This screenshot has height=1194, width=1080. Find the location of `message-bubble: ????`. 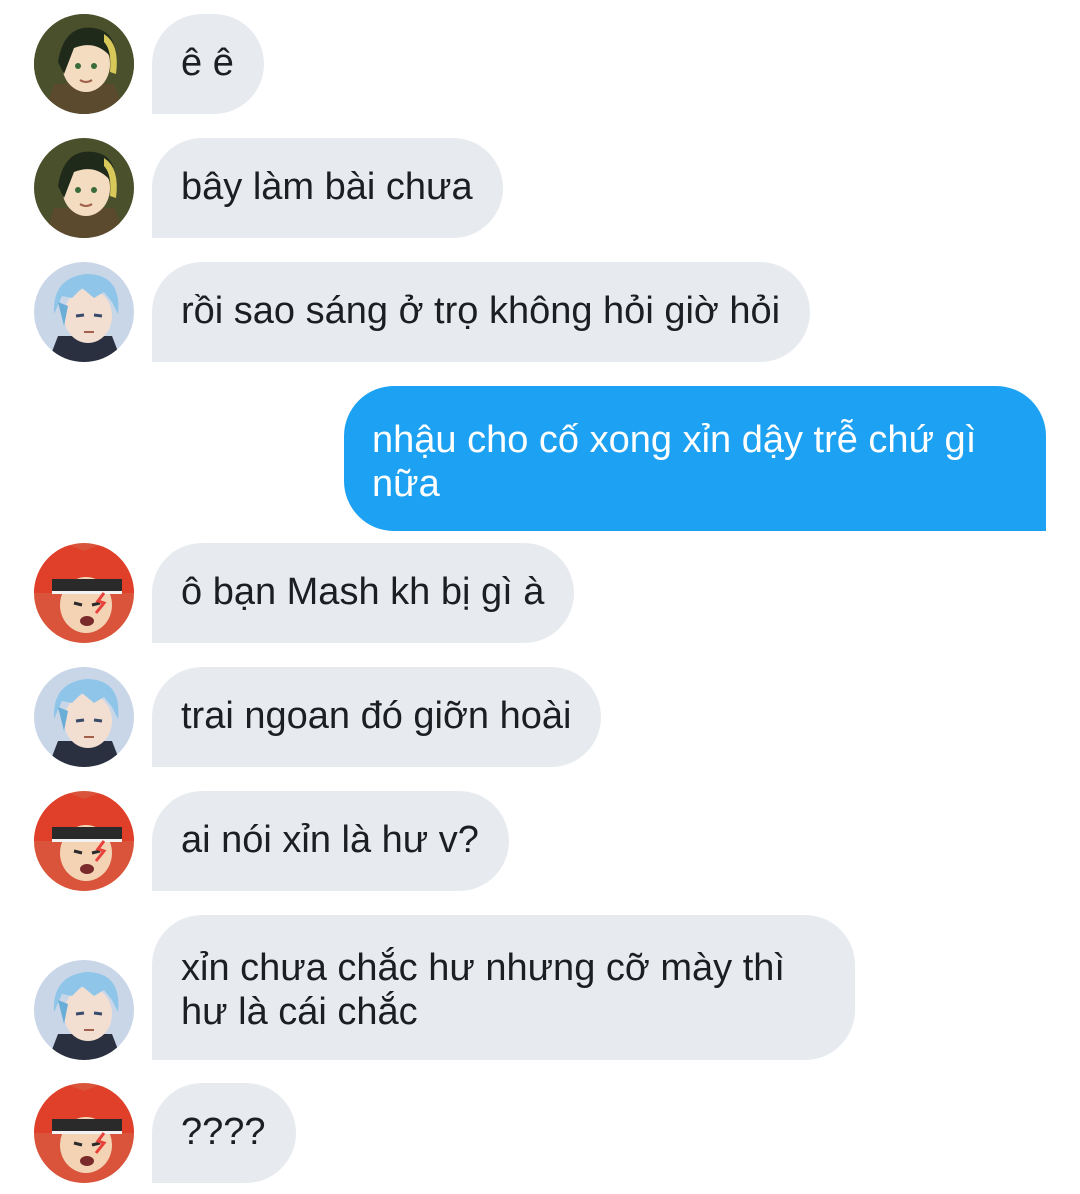

message-bubble: ???? is located at coordinates (224, 1133).